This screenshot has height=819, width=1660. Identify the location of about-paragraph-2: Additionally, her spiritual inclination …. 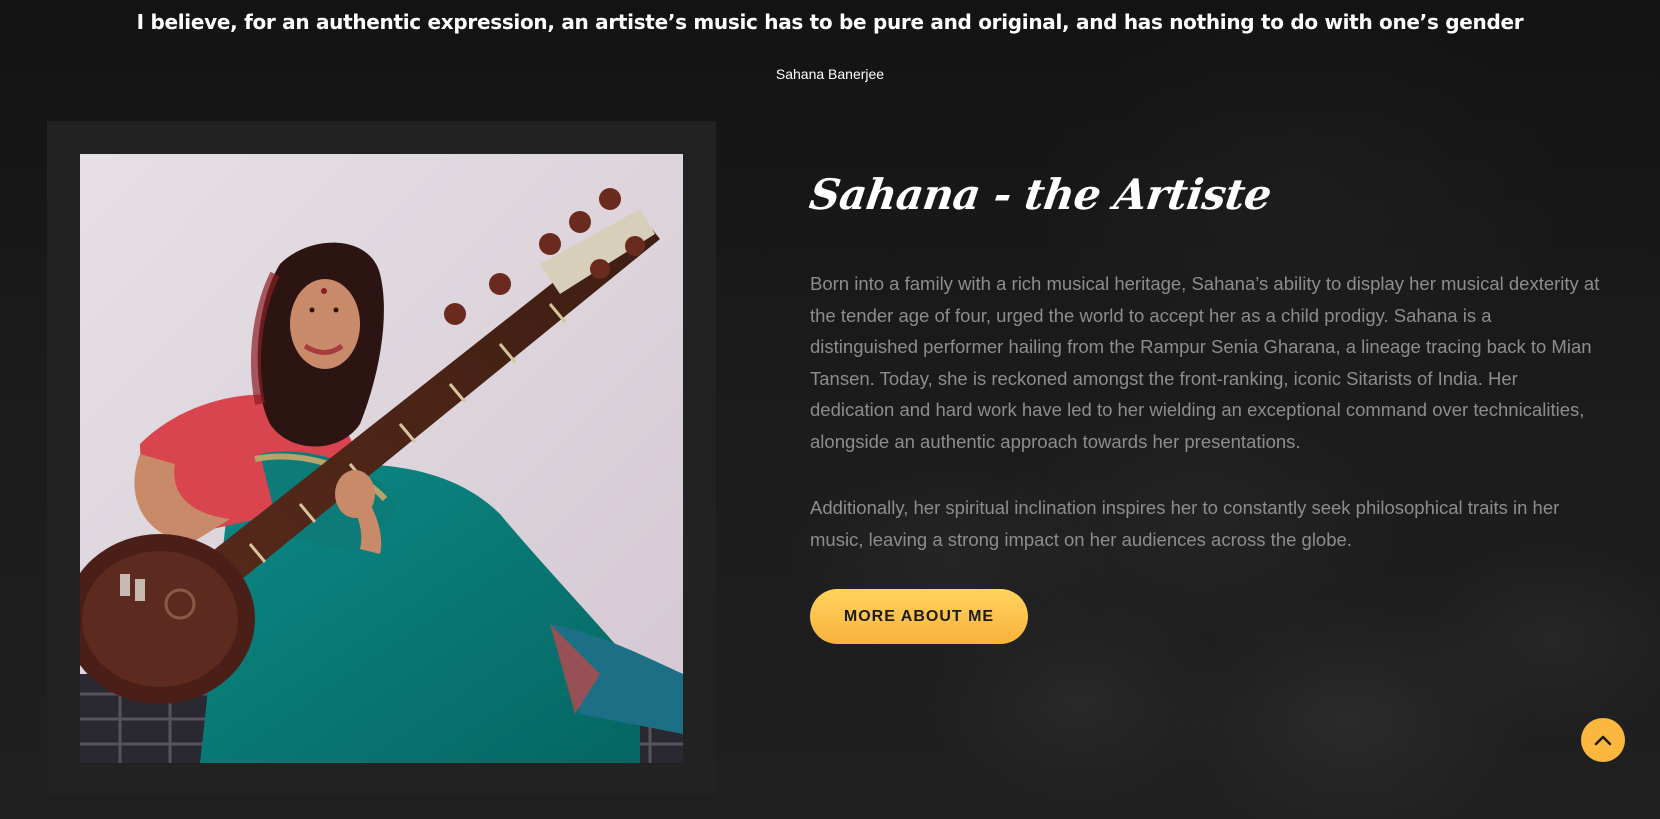
(1185, 523).